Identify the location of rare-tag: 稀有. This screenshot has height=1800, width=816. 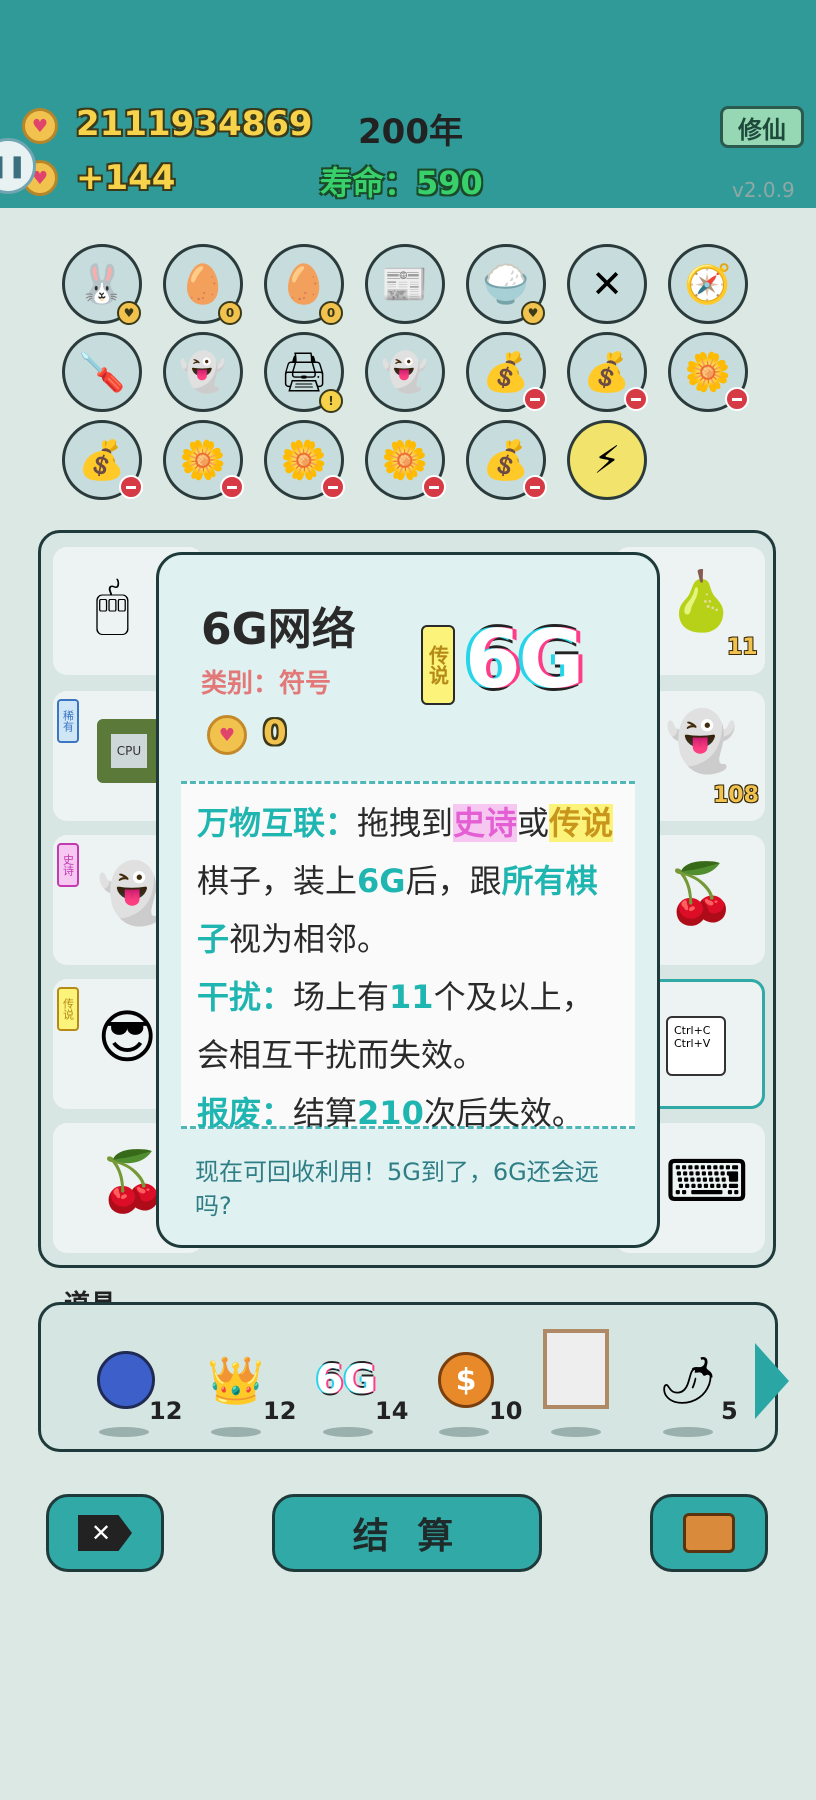
(68, 721).